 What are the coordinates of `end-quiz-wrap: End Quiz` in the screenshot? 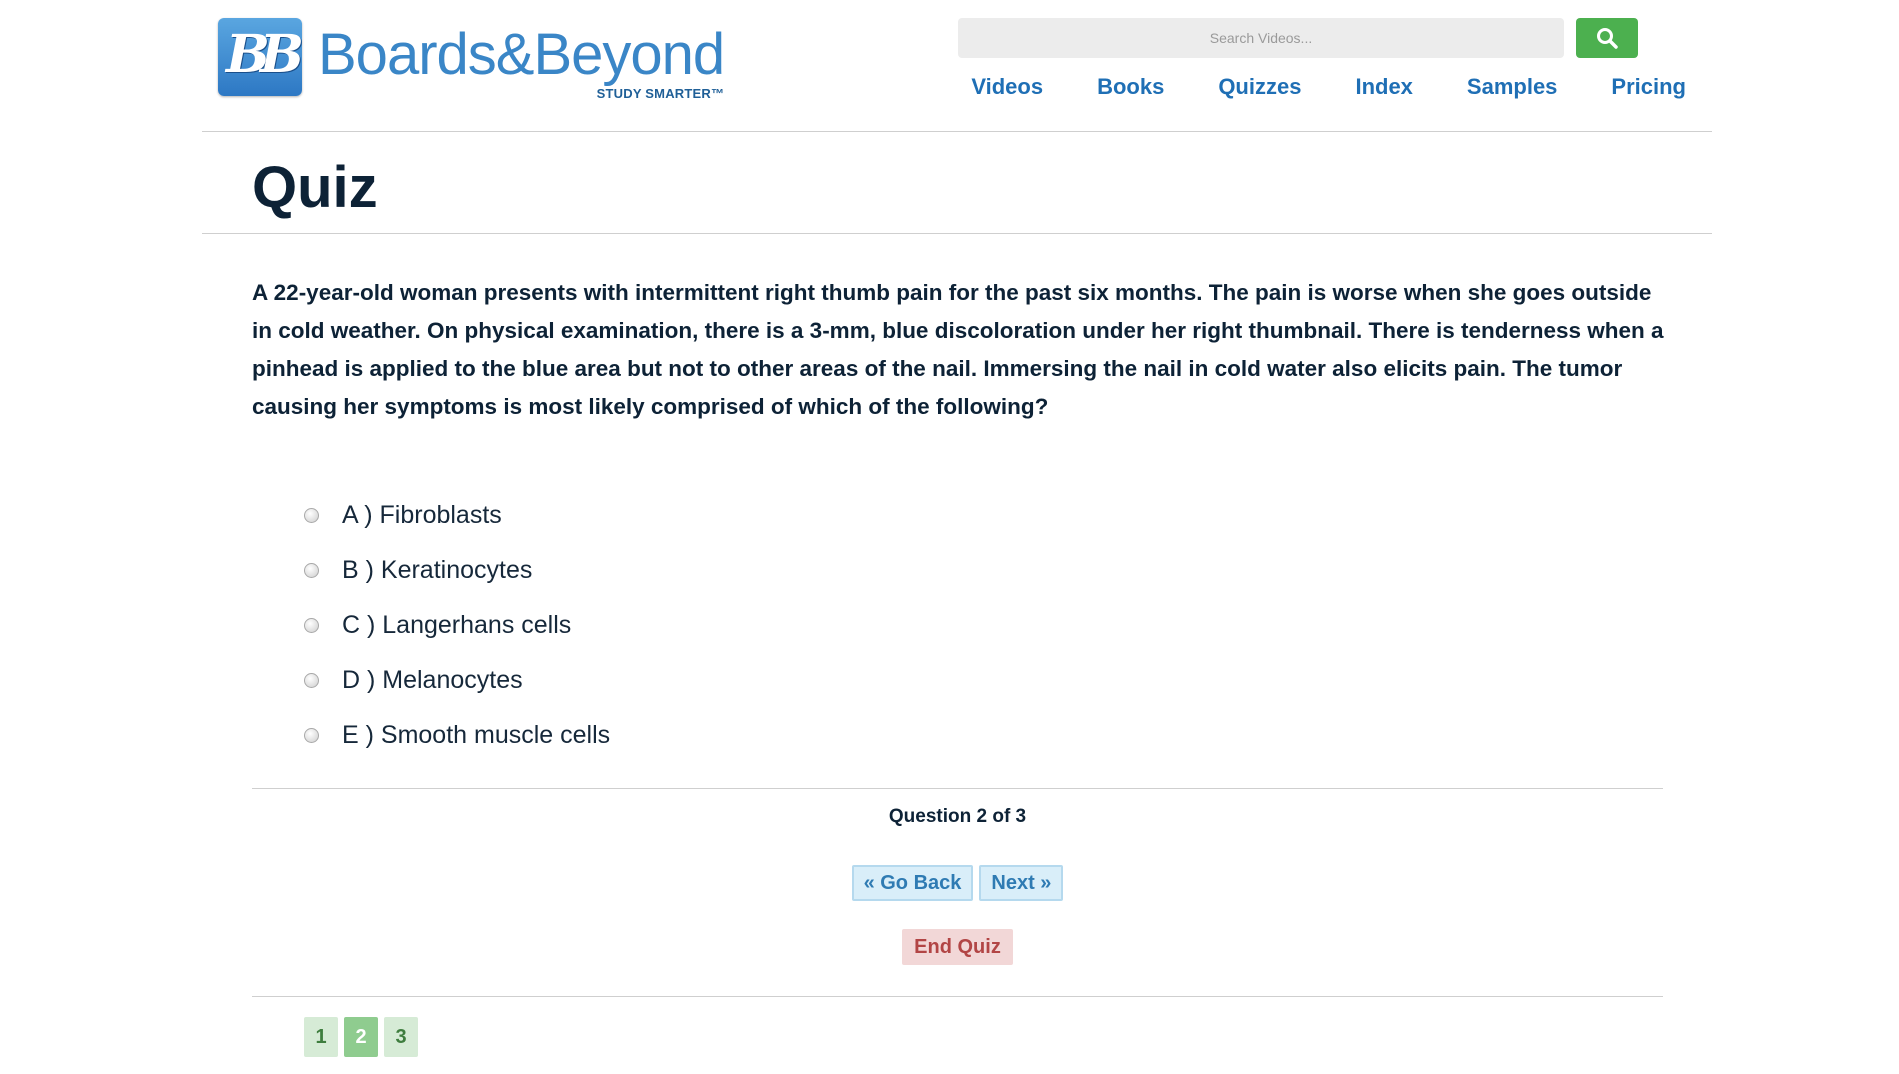 It's located at (957, 947).